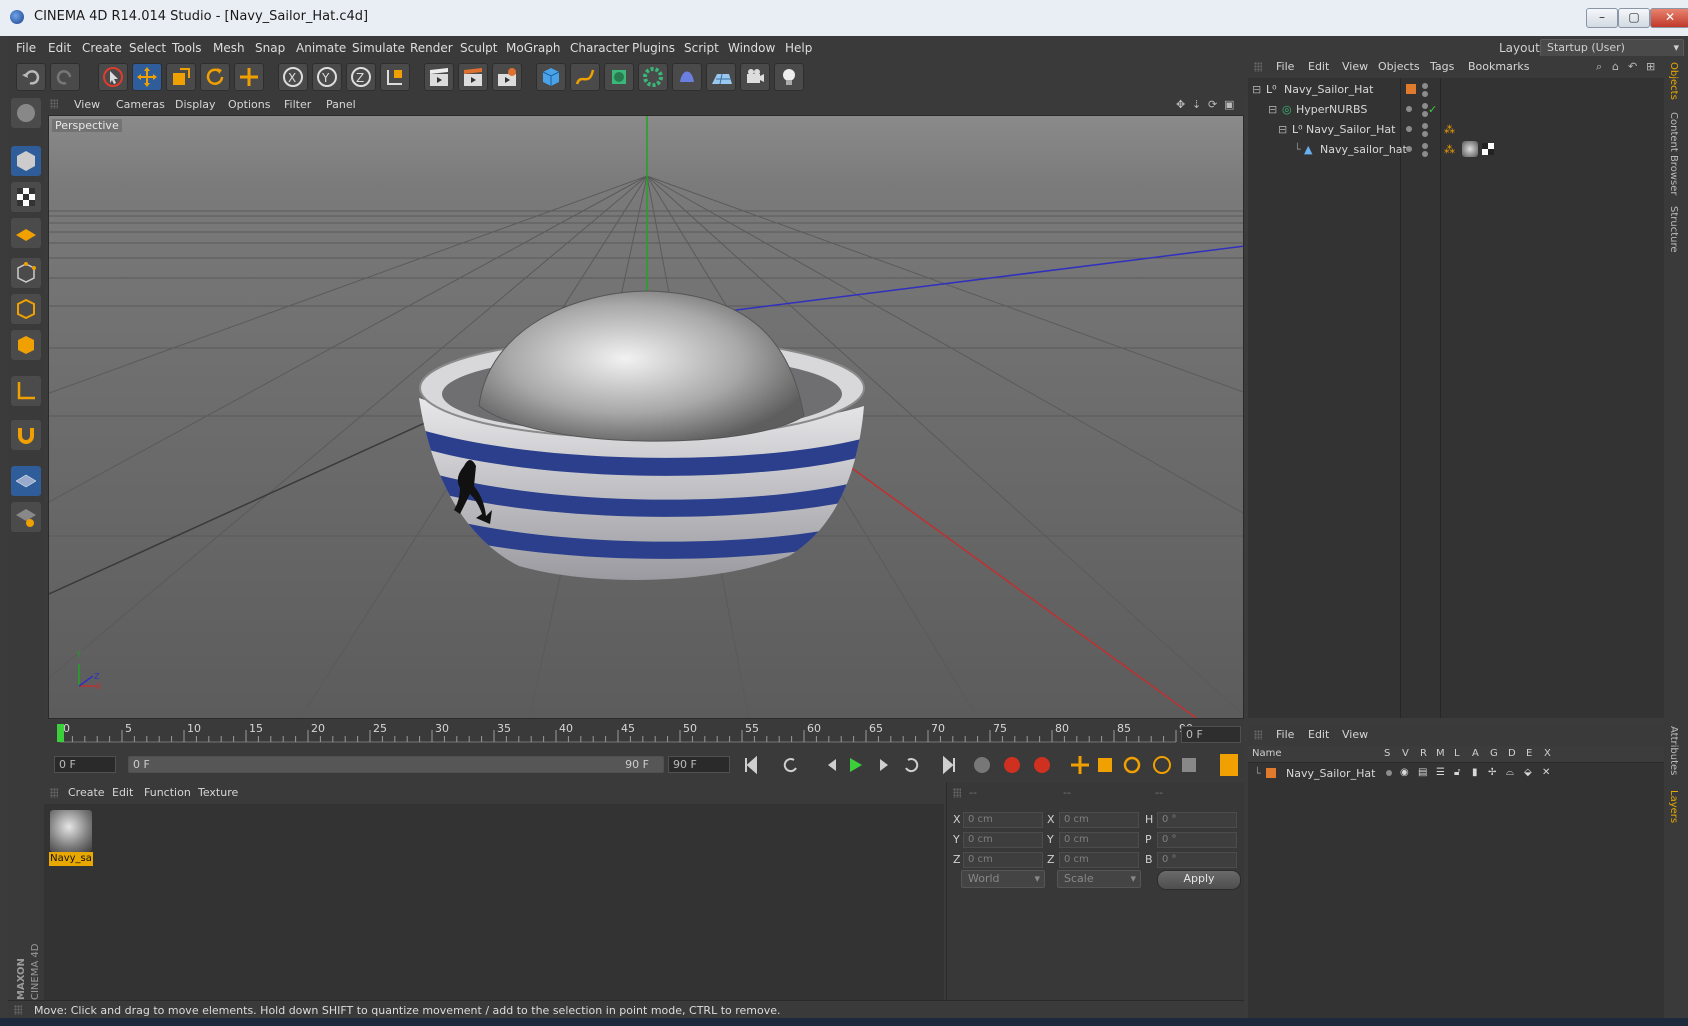  What do you see at coordinates (396, 764) in the screenshot?
I see `frame-range-slider: 0 F 90 F` at bounding box center [396, 764].